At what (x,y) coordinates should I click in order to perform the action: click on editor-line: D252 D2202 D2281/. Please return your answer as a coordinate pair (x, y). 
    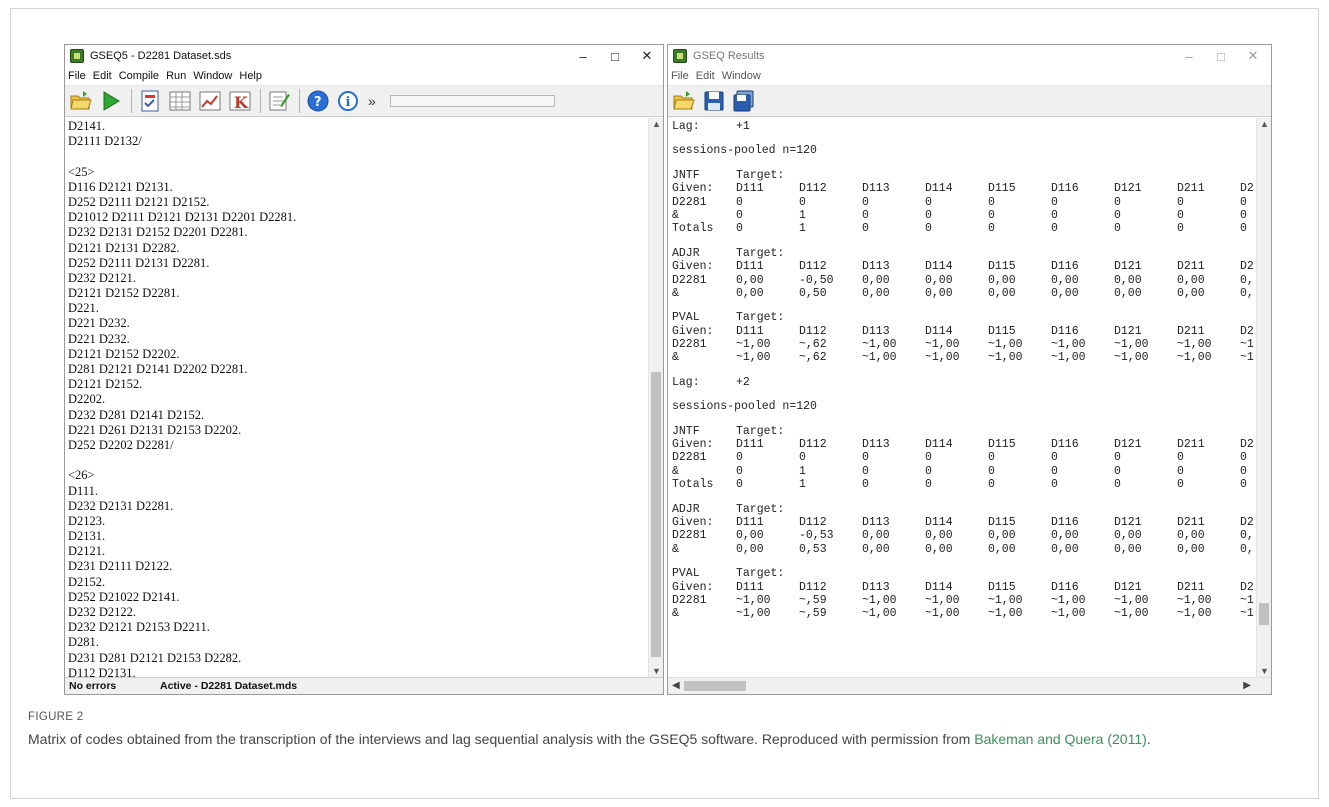
    Looking at the image, I should click on (121, 444).